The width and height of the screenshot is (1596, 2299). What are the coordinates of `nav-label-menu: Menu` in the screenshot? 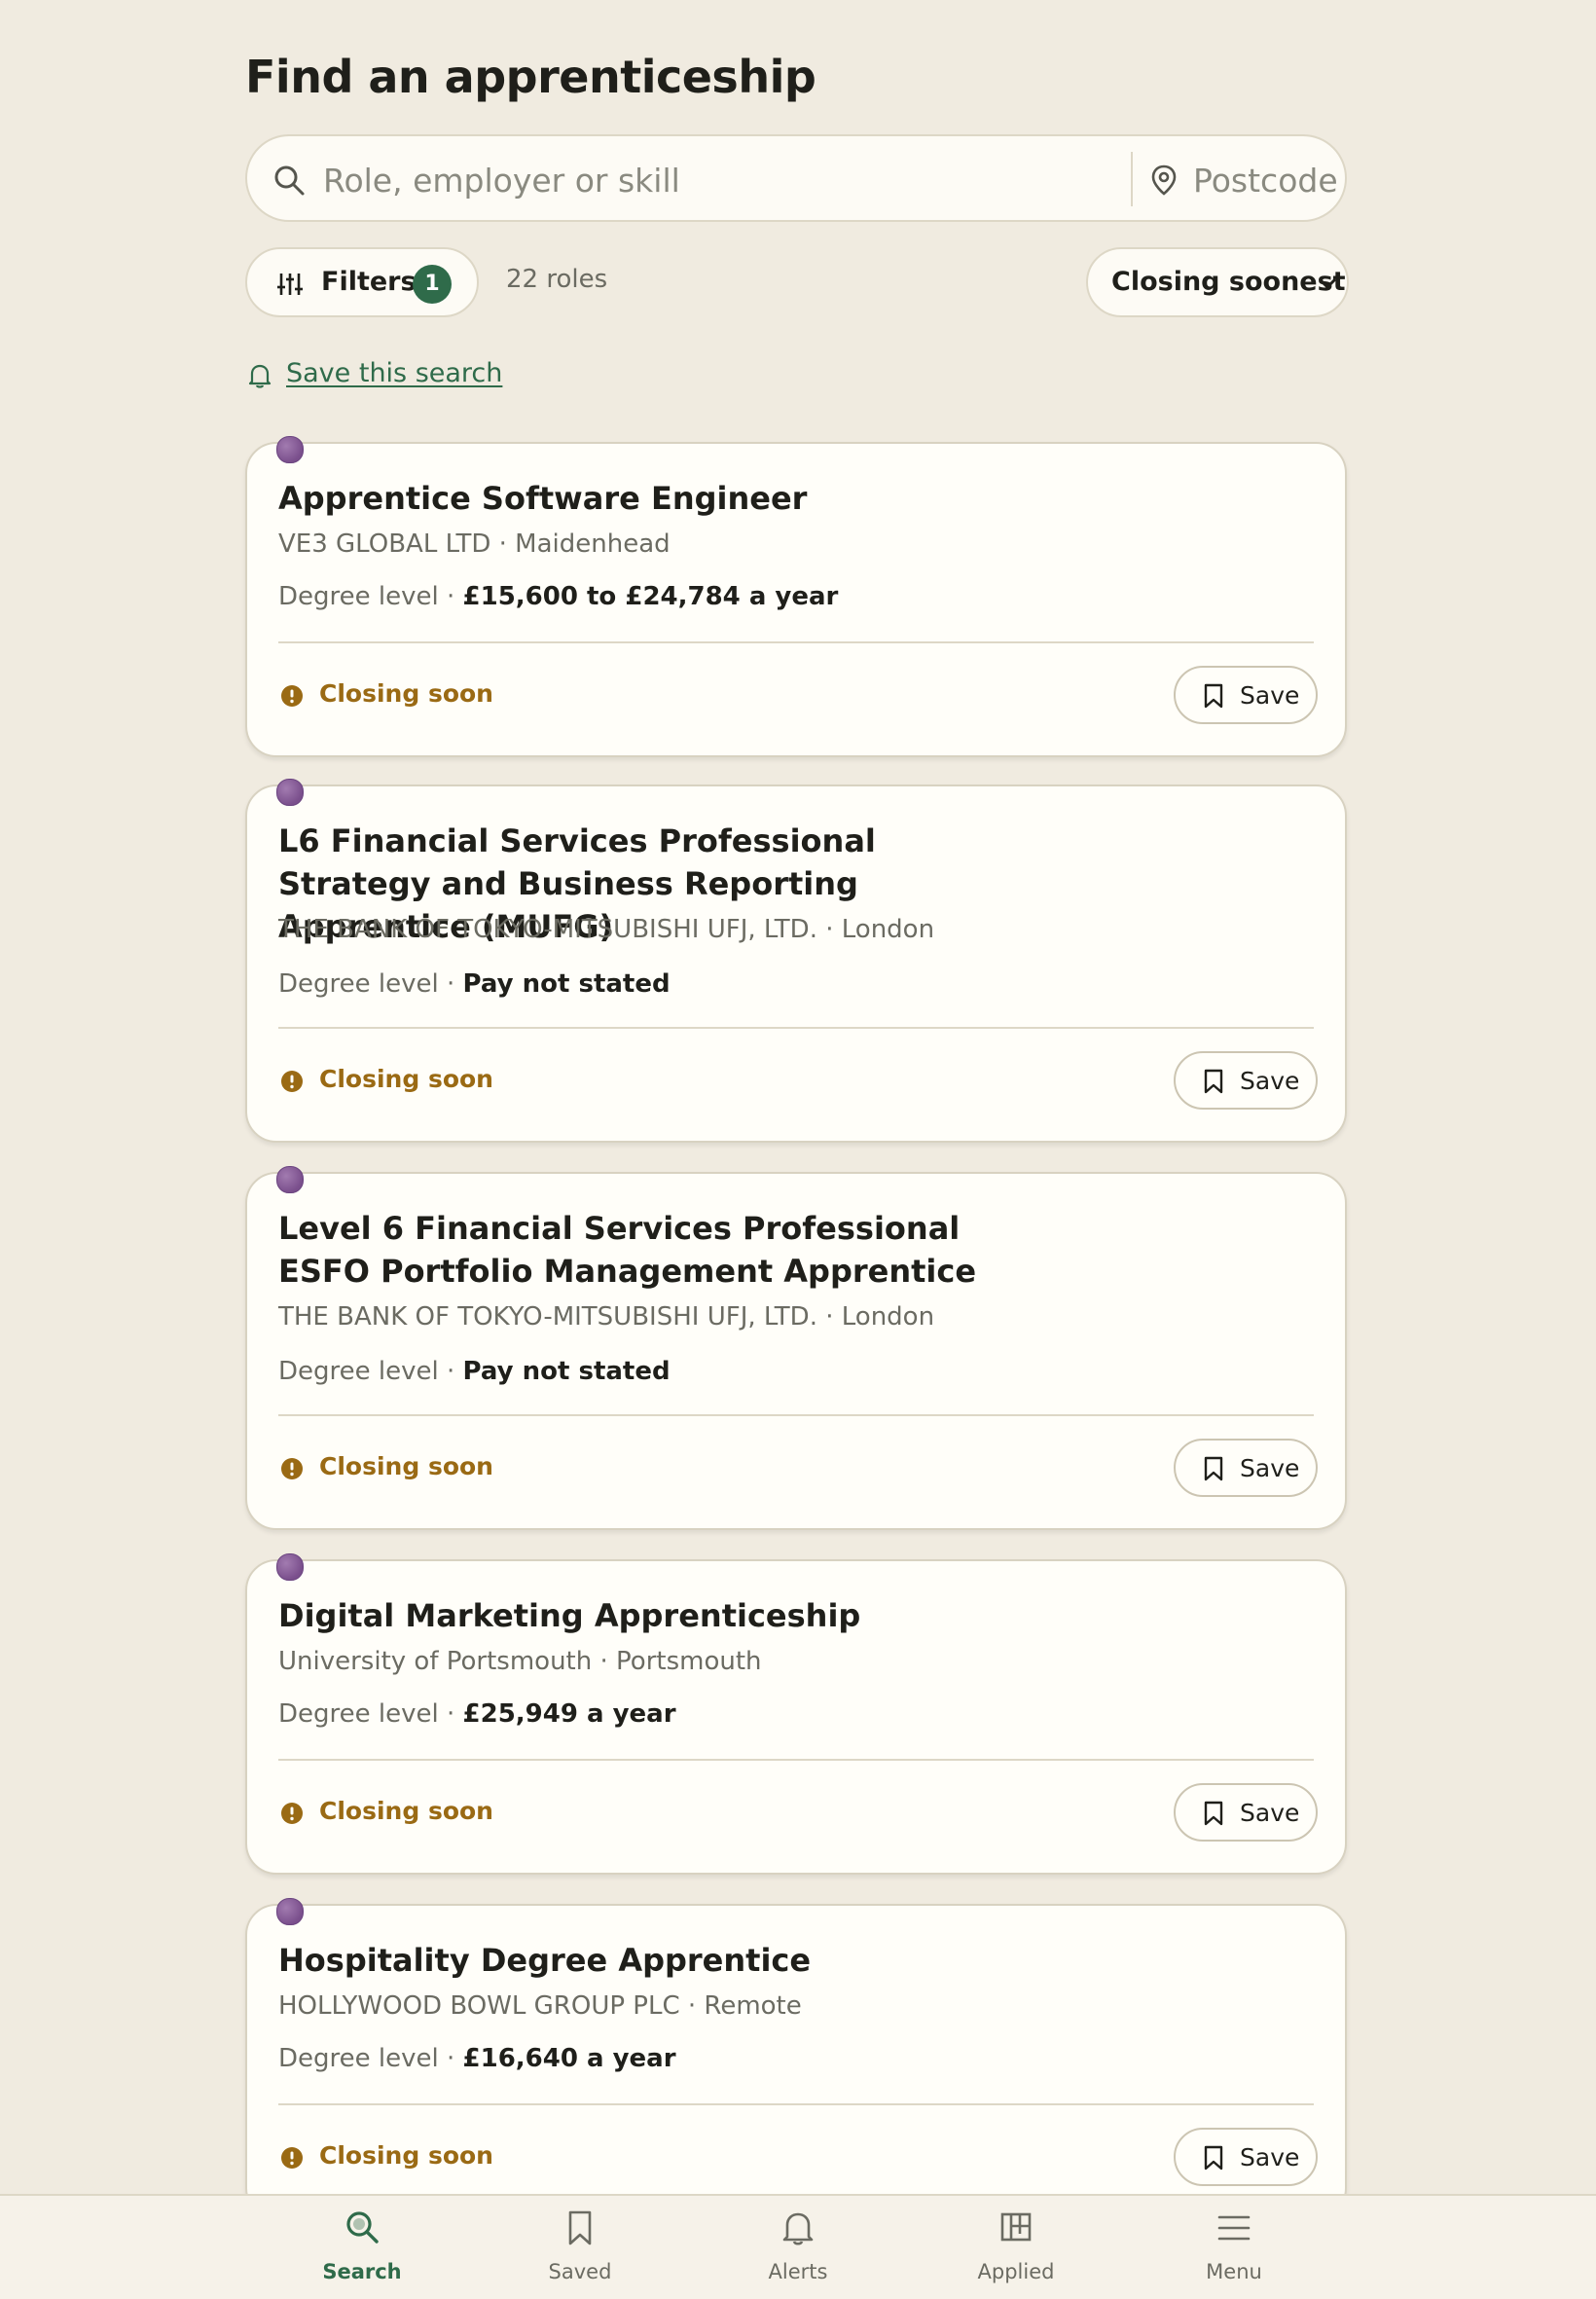 It's located at (1234, 2271).